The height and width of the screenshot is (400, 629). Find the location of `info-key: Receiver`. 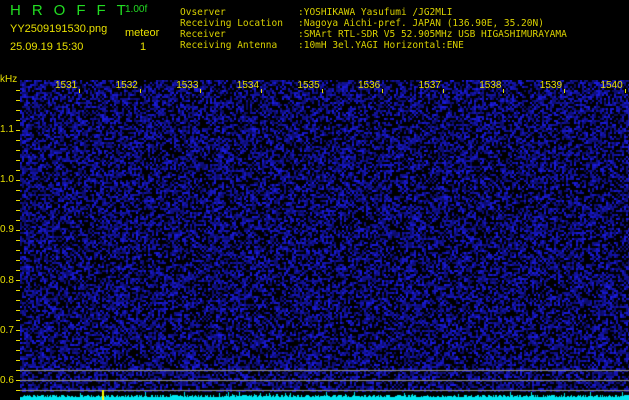

info-key: Receiver is located at coordinates (203, 34).